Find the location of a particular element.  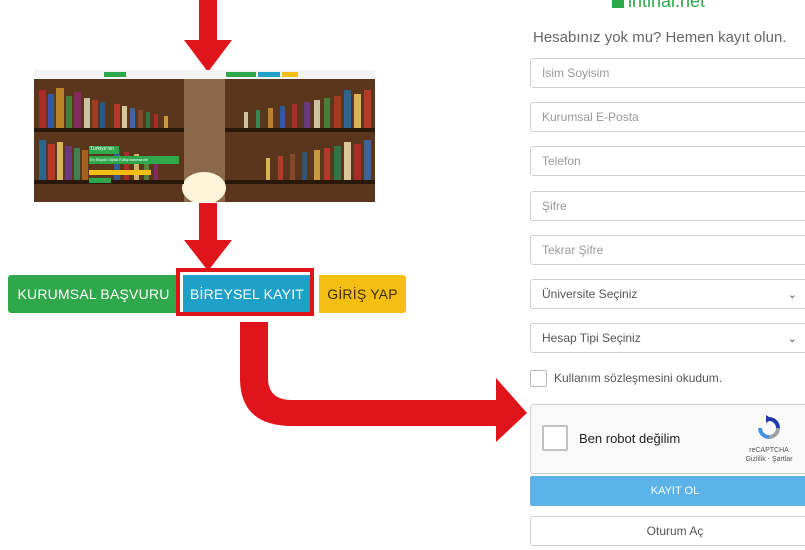

email-field: Kurumsal E-Posta is located at coordinates (667, 117).